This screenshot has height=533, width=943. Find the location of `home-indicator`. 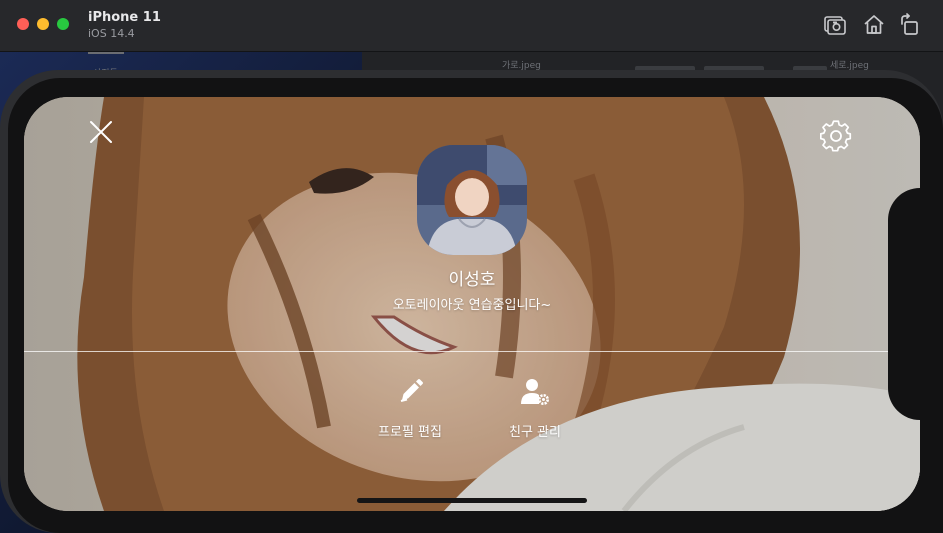

home-indicator is located at coordinates (472, 500).